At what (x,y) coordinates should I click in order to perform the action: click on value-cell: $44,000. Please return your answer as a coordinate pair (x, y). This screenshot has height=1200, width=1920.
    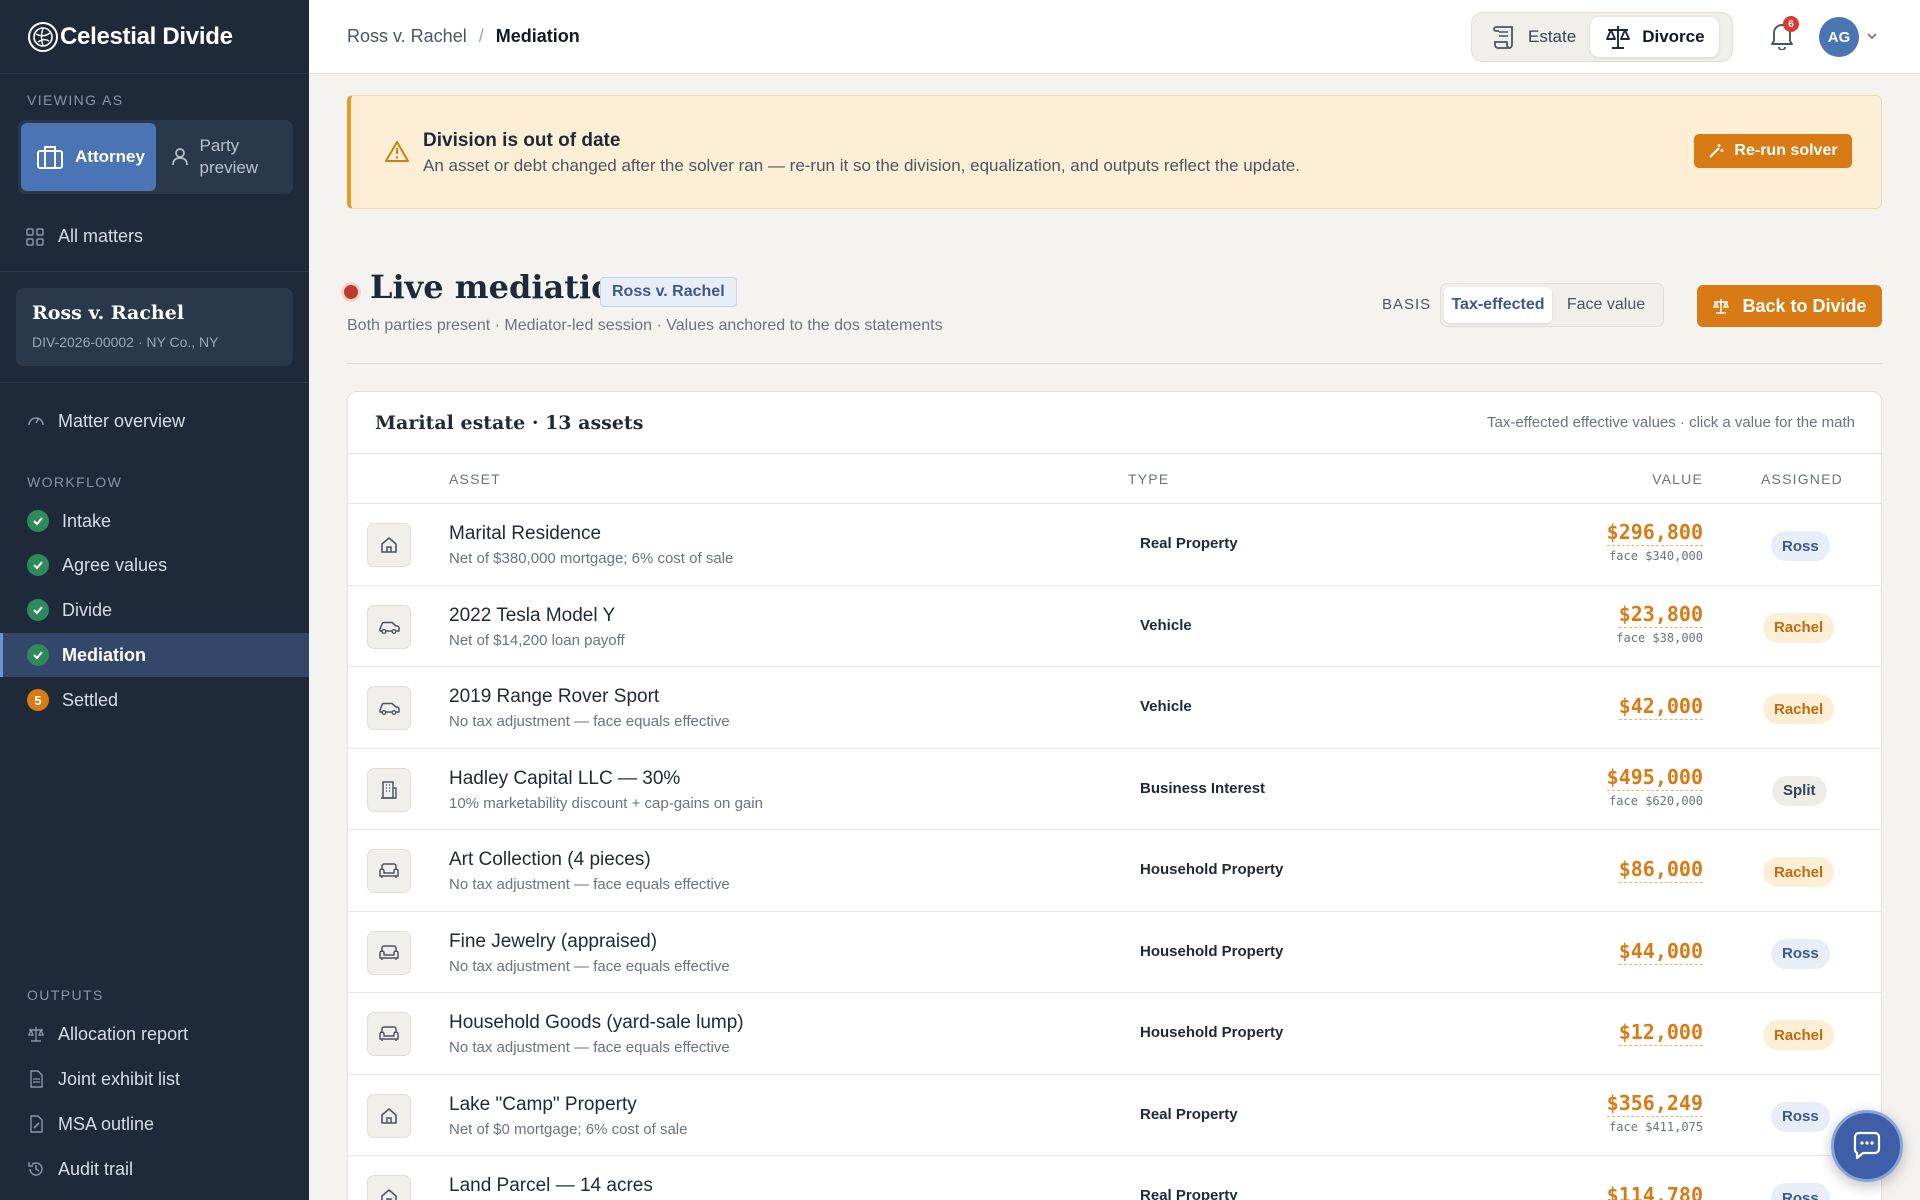
    Looking at the image, I should click on (1660, 952).